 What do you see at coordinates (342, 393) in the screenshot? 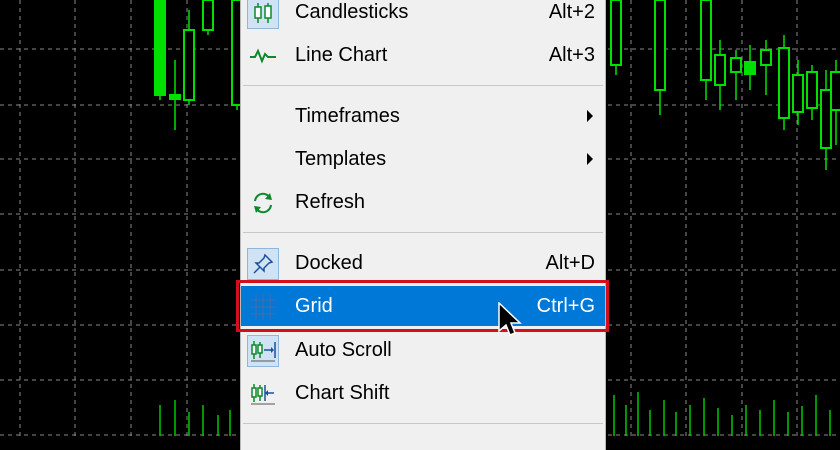
I see `menu-item-label: Chart Shift` at bounding box center [342, 393].